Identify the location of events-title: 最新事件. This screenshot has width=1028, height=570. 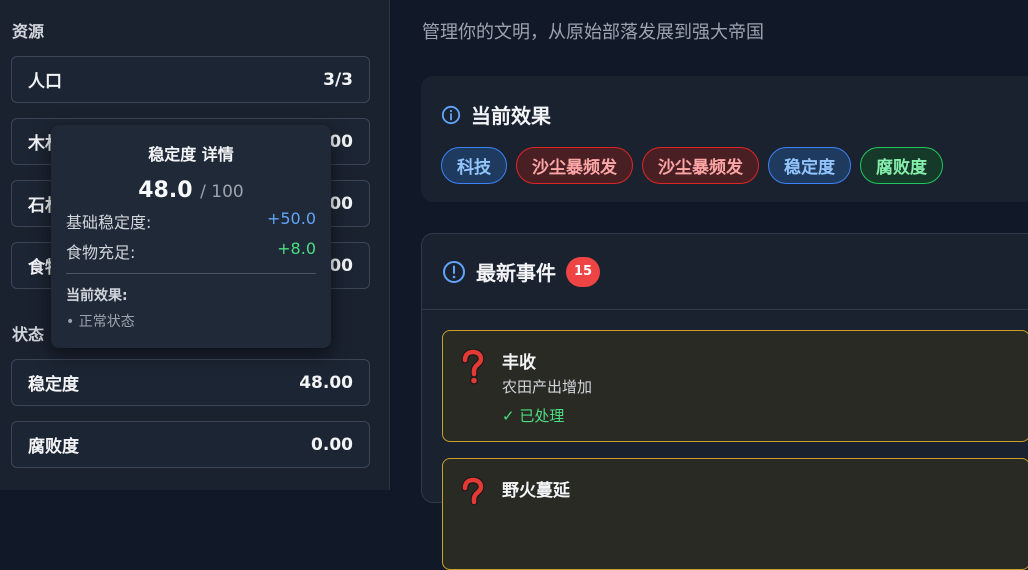
(516, 273).